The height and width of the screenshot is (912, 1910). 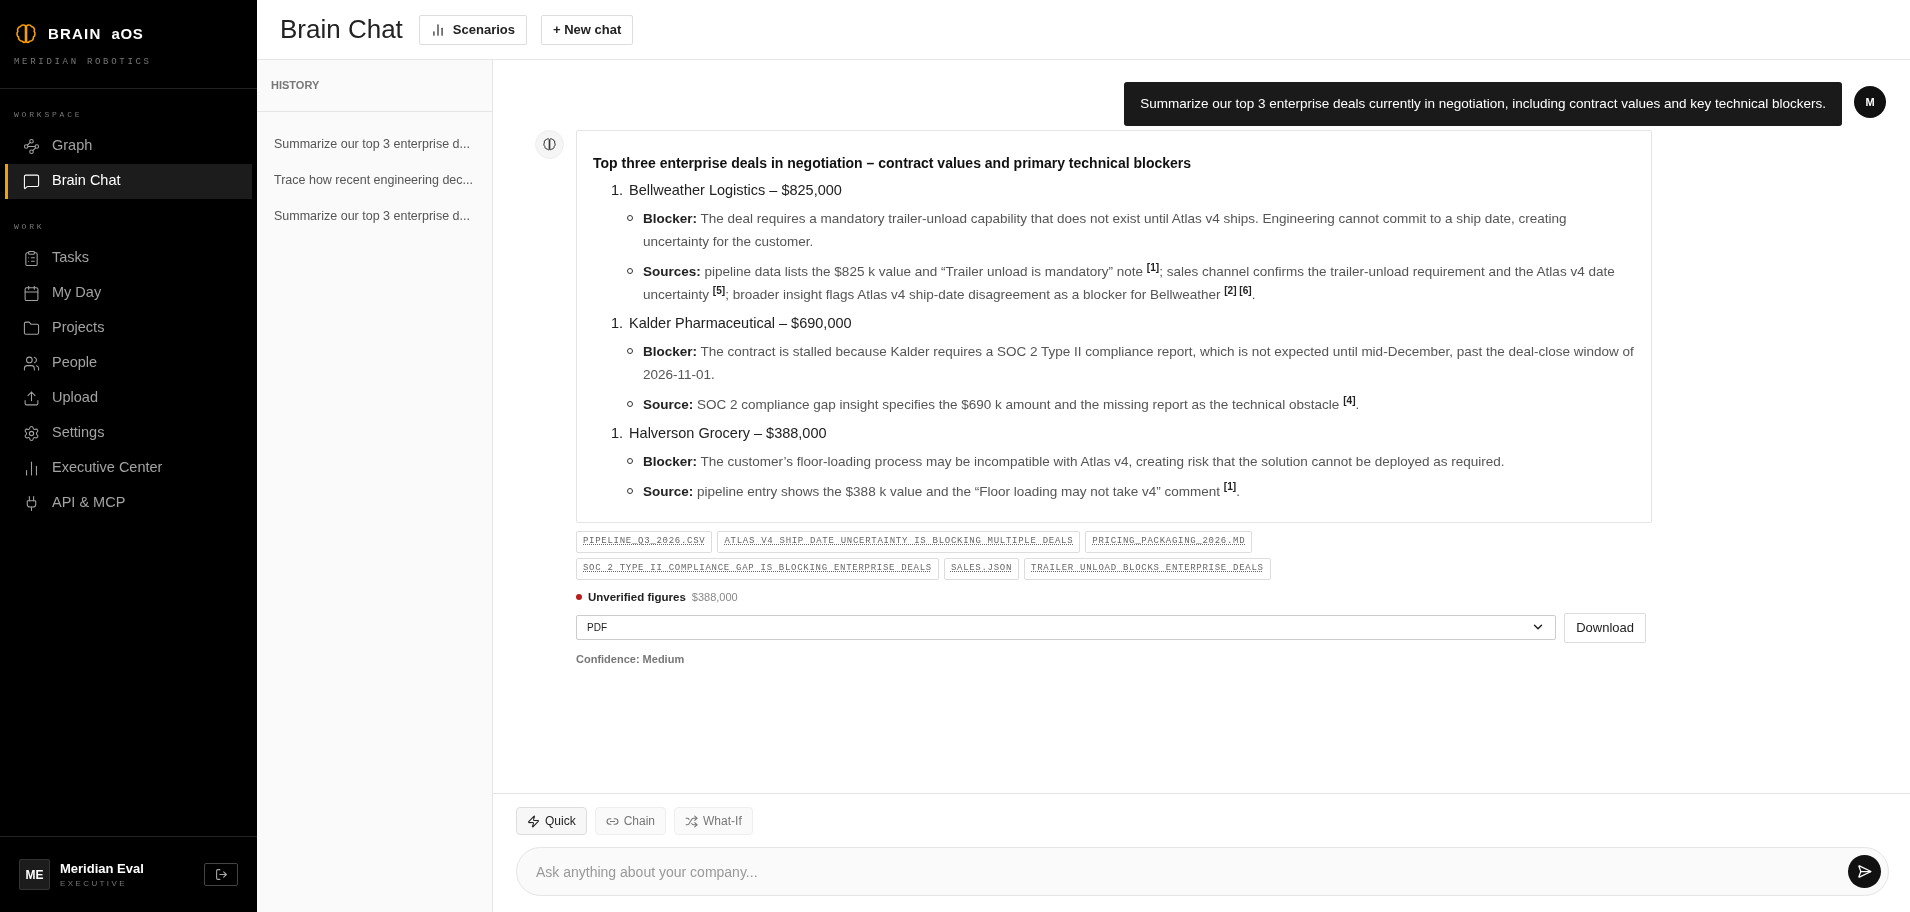 What do you see at coordinates (549, 145) in the screenshot?
I see `brain-icon` at bounding box center [549, 145].